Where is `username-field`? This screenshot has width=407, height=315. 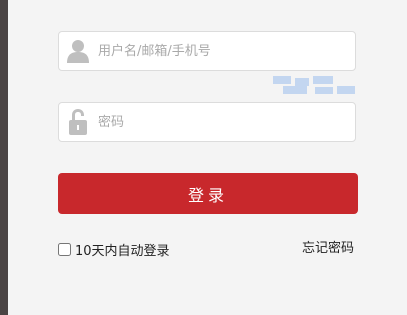 username-field is located at coordinates (207, 51).